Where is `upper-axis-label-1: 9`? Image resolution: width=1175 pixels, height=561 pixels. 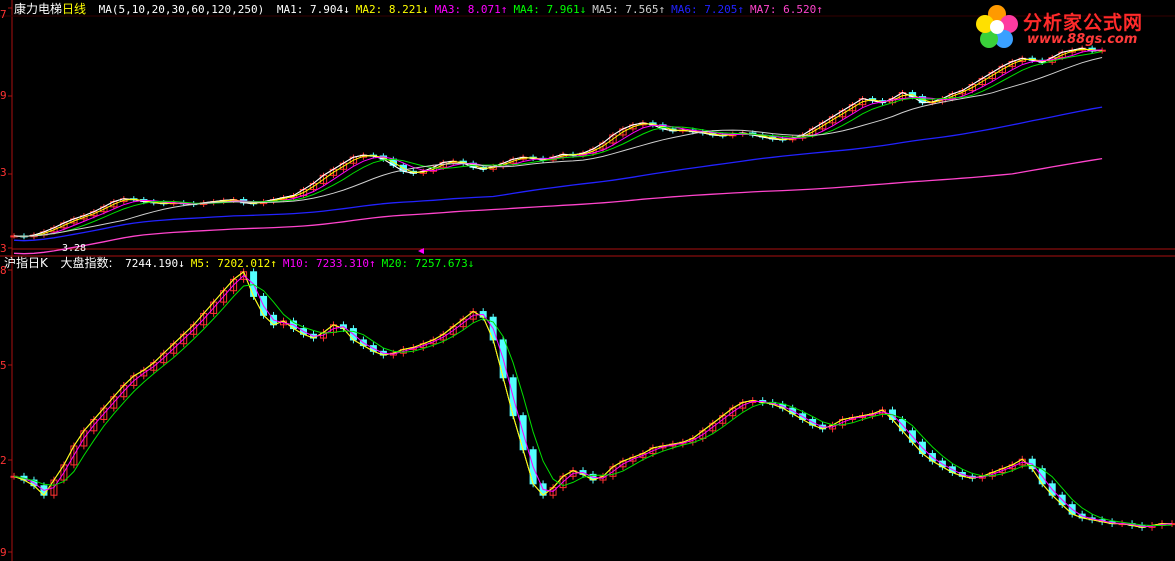 upper-axis-label-1: 9 is located at coordinates (3, 95).